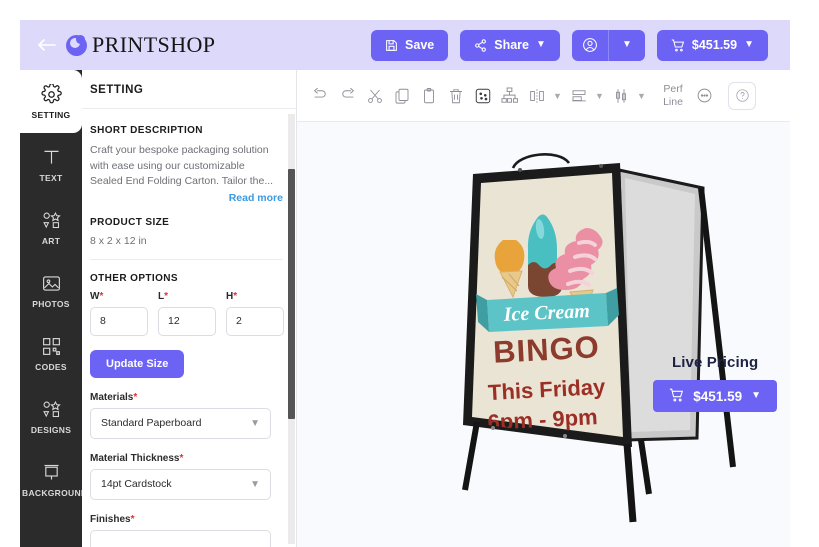 This screenshot has height=547, width=819. I want to click on cart-price-button: $451.59 ▼, so click(712, 45).